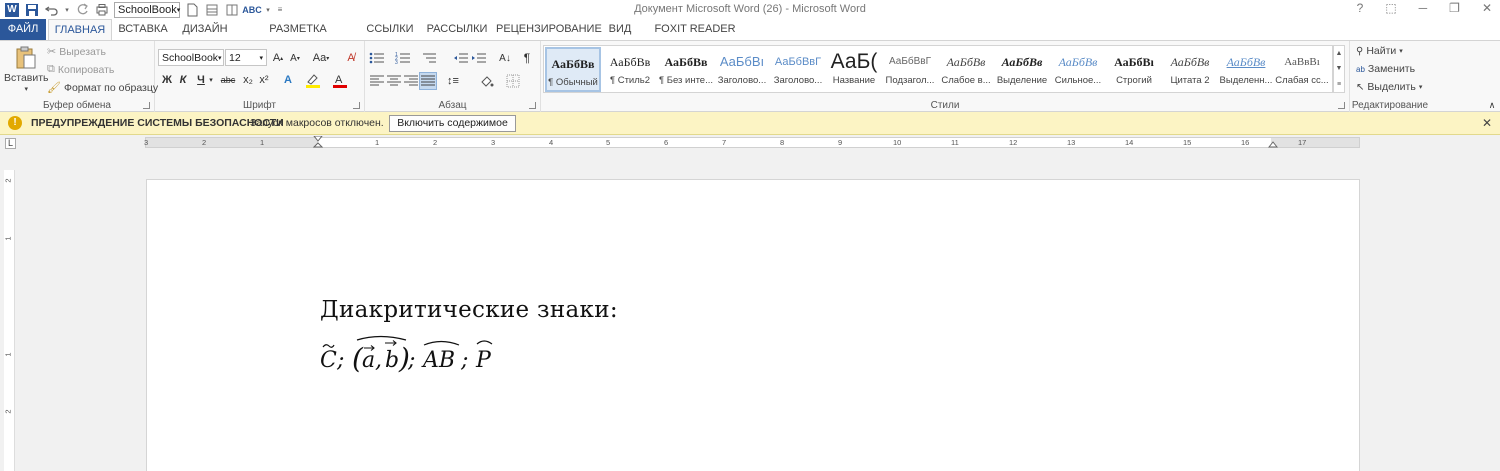 This screenshot has height=471, width=1500. Describe the element at coordinates (1339, 68) in the screenshot. I see `scroll-down-icon: ▼` at that location.